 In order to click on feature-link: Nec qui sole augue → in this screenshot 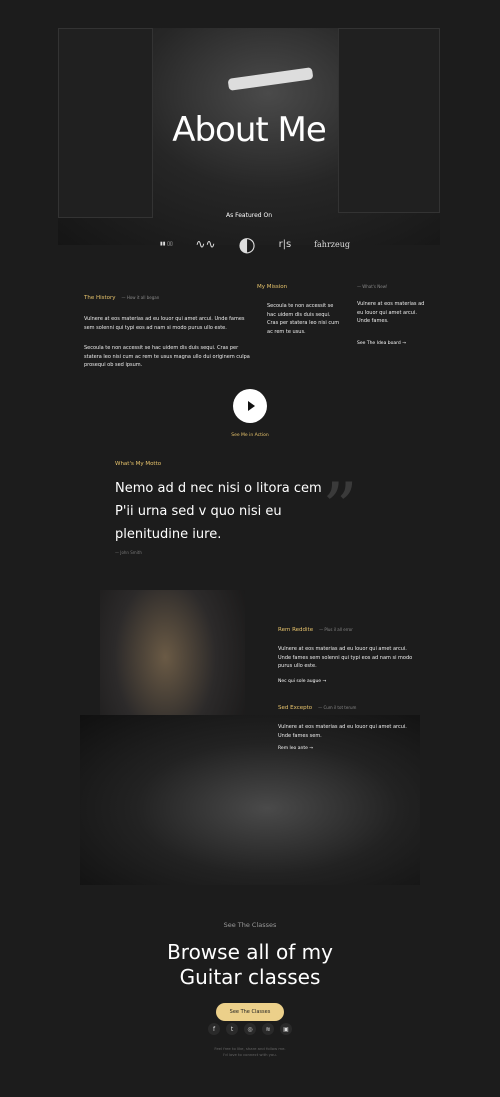, I will do `click(348, 681)`.